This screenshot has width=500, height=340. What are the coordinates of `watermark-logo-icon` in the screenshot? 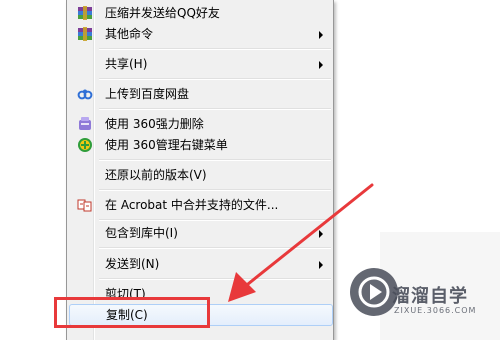 It's located at (374, 292).